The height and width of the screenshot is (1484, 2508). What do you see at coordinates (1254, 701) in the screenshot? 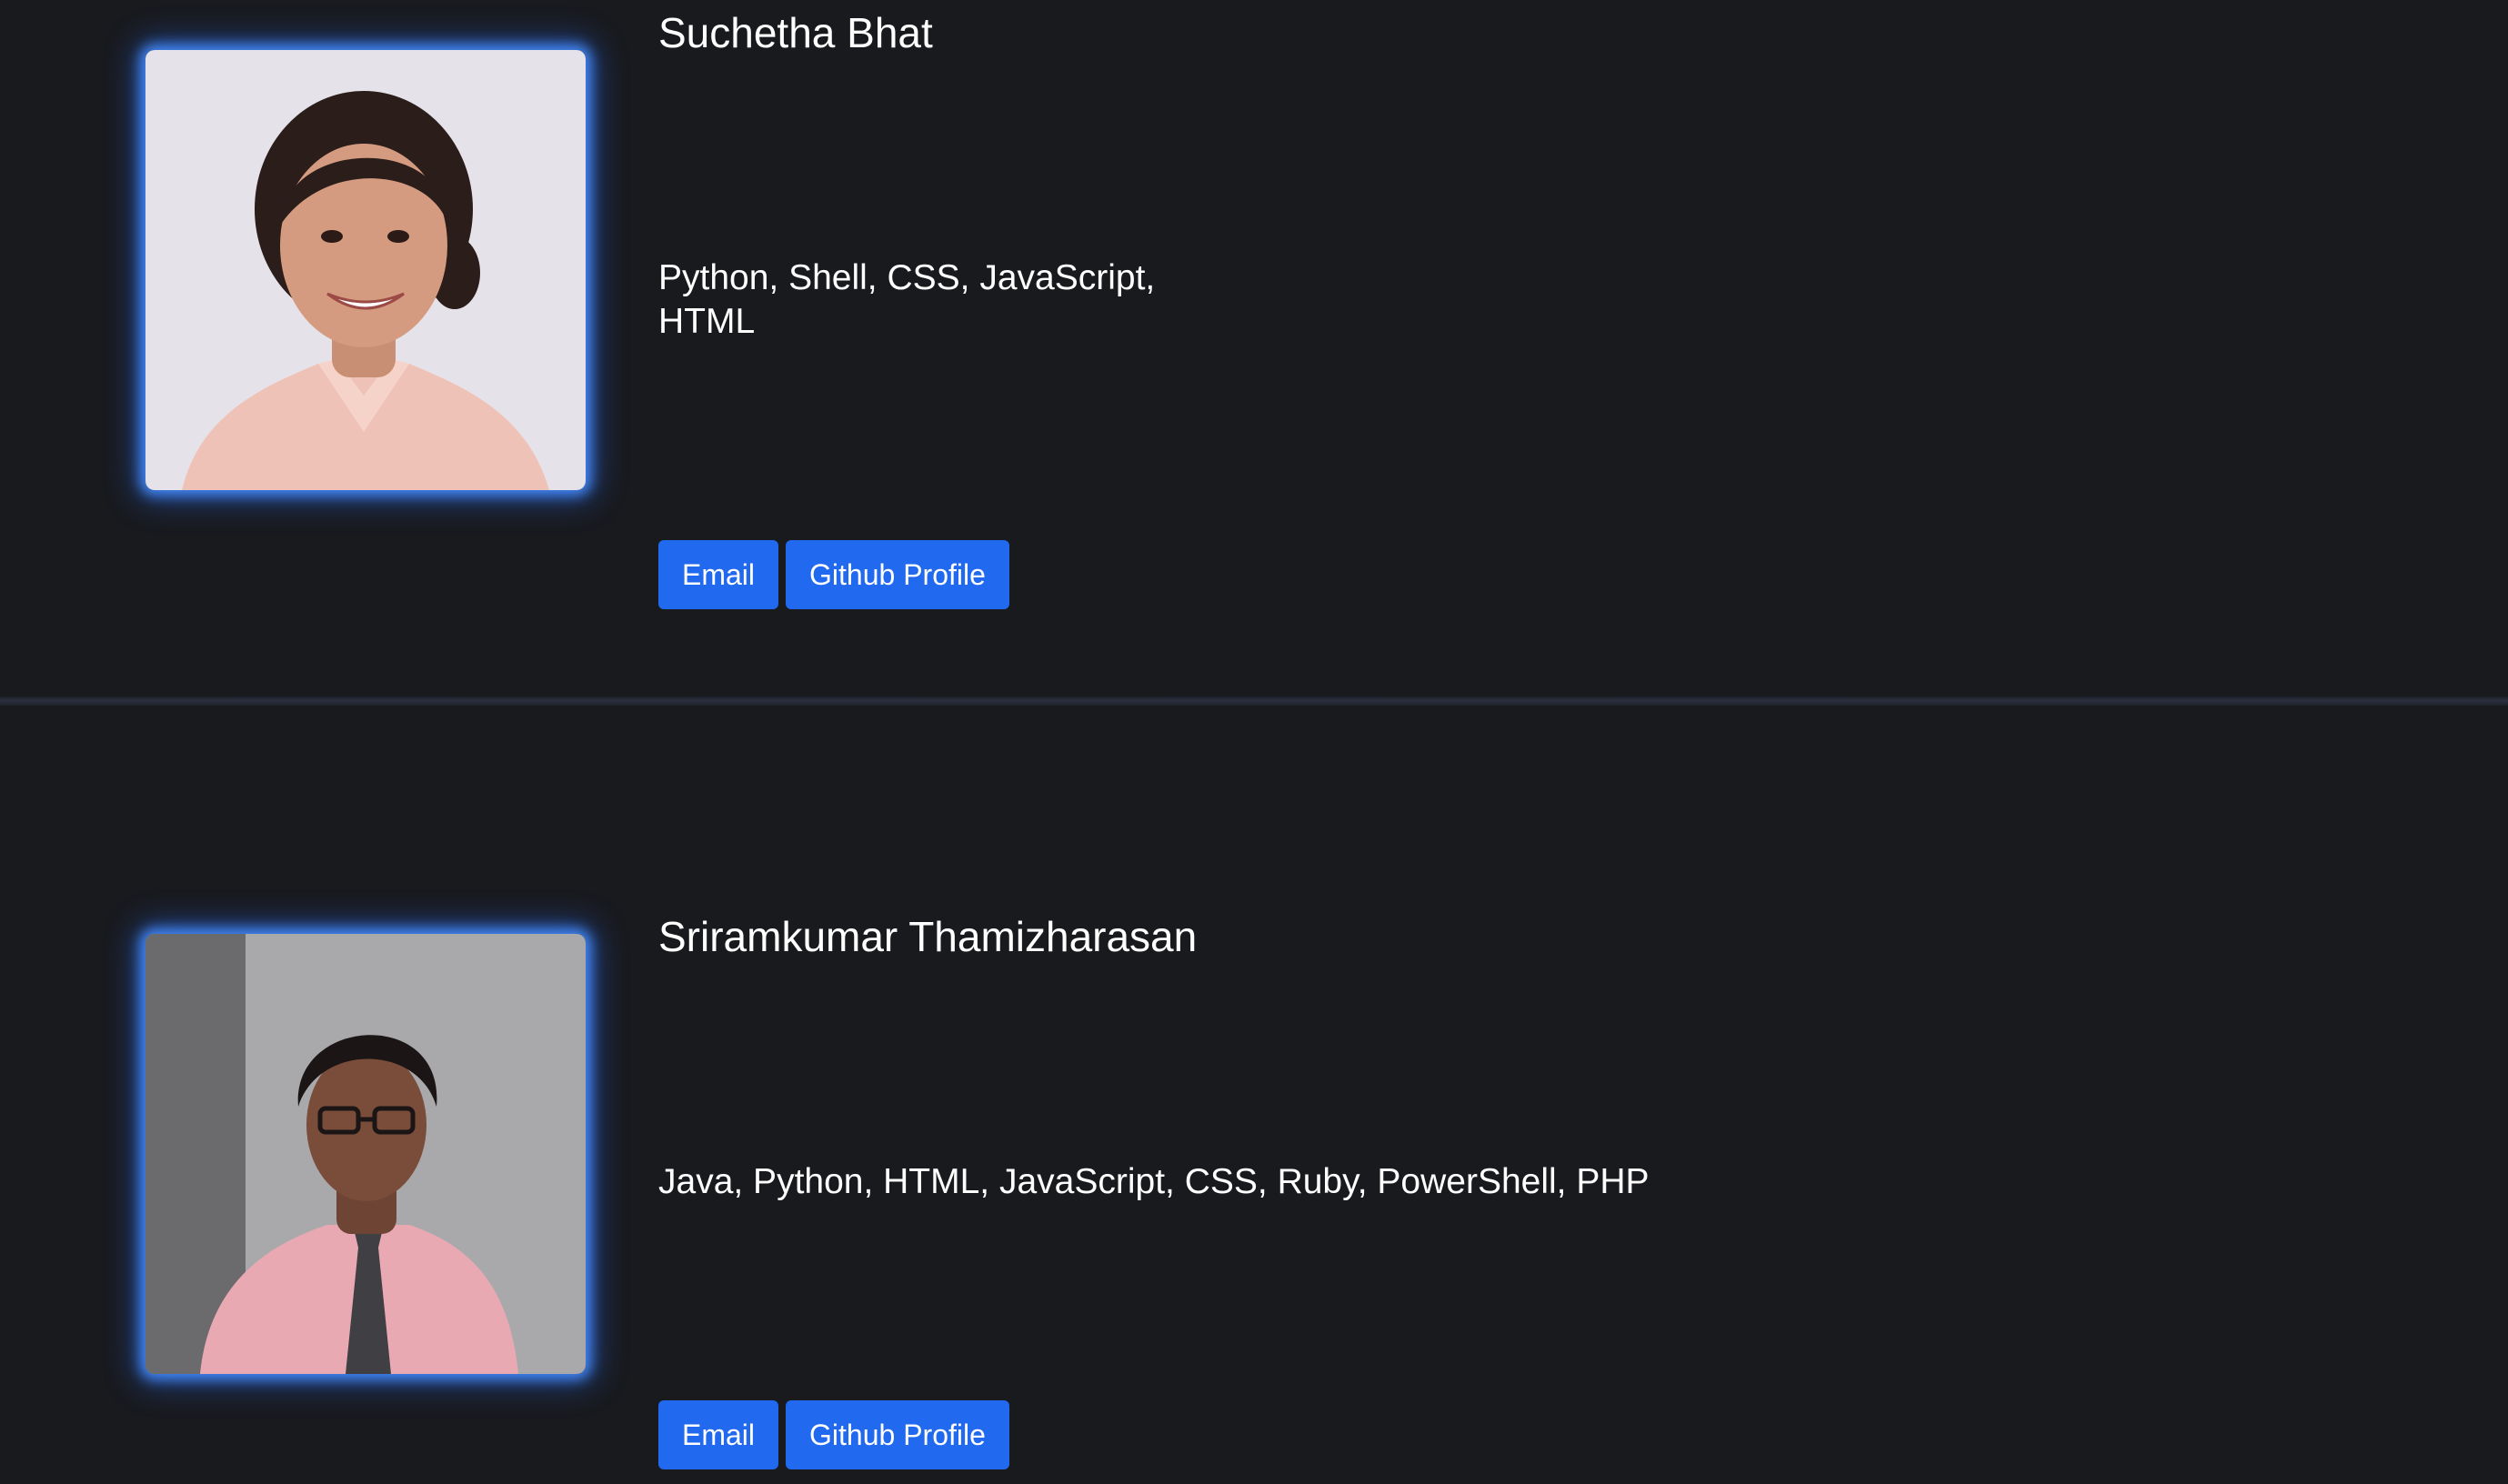
I see `section-divider` at bounding box center [1254, 701].